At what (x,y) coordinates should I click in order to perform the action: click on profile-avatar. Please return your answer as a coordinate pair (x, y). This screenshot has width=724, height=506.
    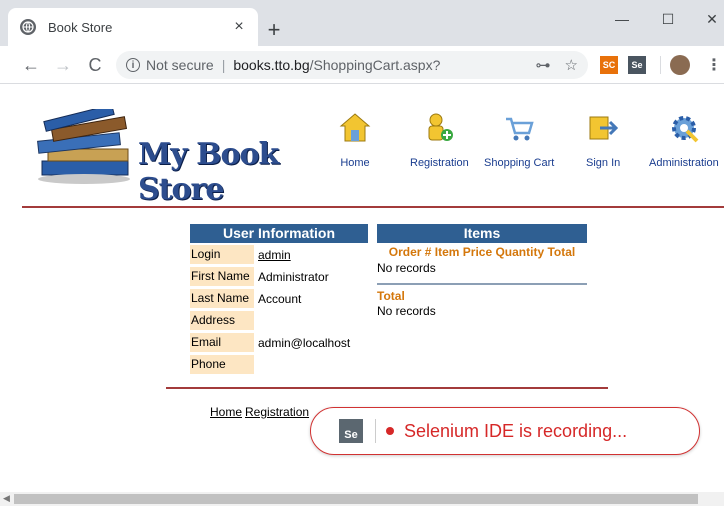
    Looking at the image, I should click on (680, 65).